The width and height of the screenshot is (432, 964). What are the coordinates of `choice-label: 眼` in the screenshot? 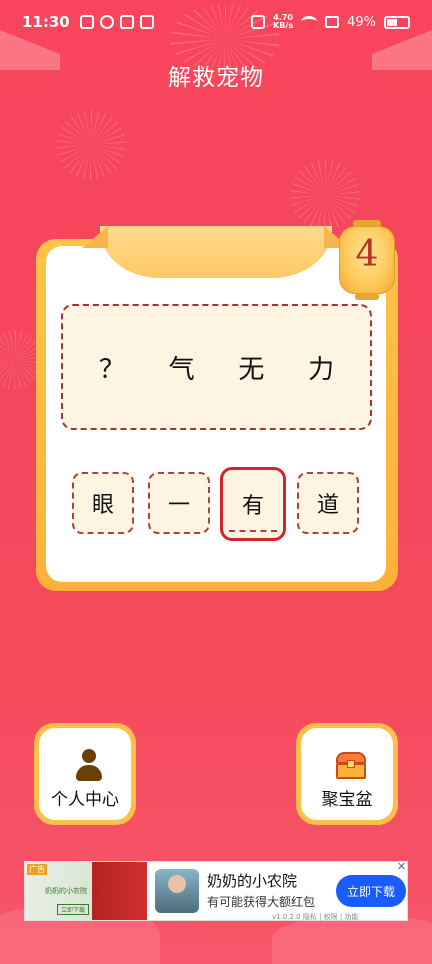 It's located at (102, 505).